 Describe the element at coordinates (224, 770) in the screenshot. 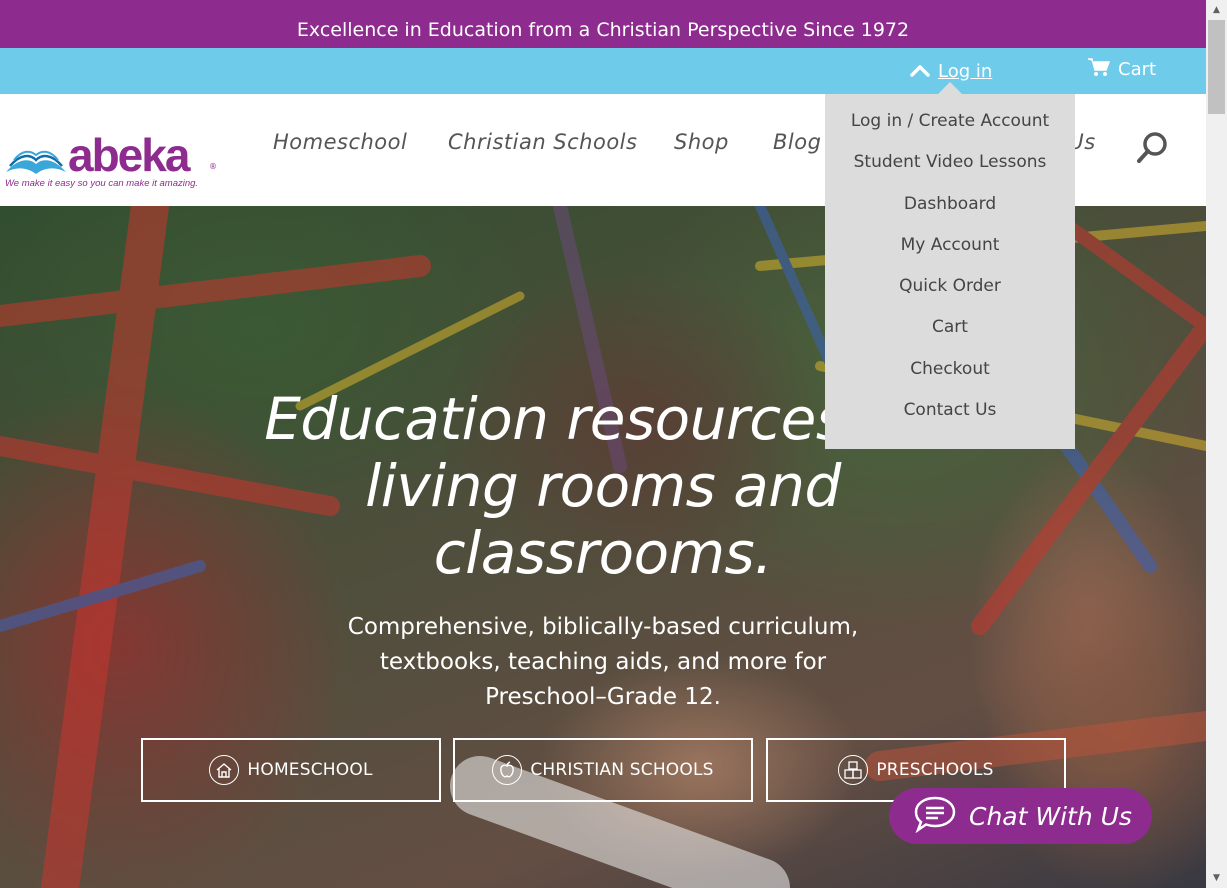

I see `house-icon` at that location.